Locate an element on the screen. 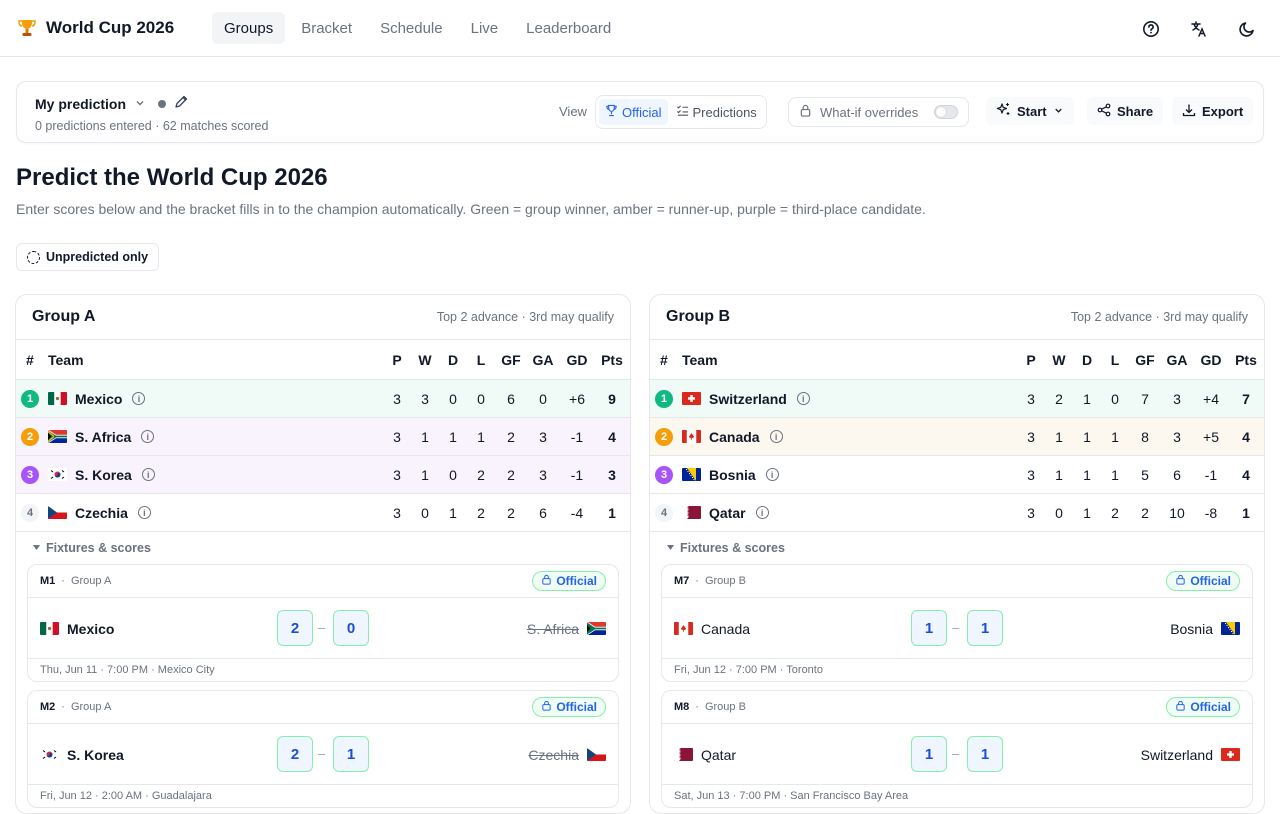 This screenshot has height=814, width=1280. brand: World Cup 2026 is located at coordinates (114, 28).